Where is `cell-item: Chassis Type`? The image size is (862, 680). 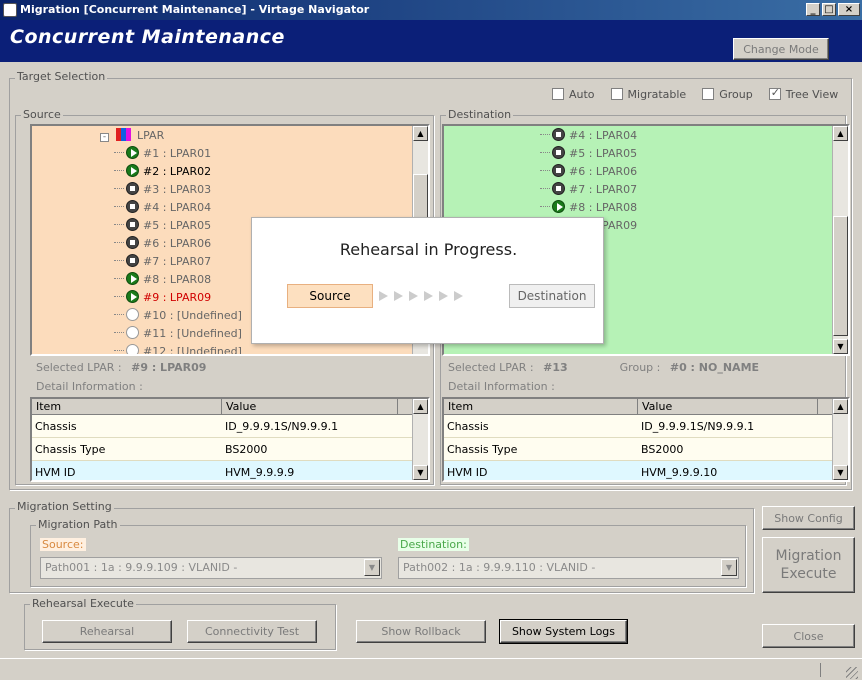
cell-item: Chassis Type is located at coordinates (70, 449).